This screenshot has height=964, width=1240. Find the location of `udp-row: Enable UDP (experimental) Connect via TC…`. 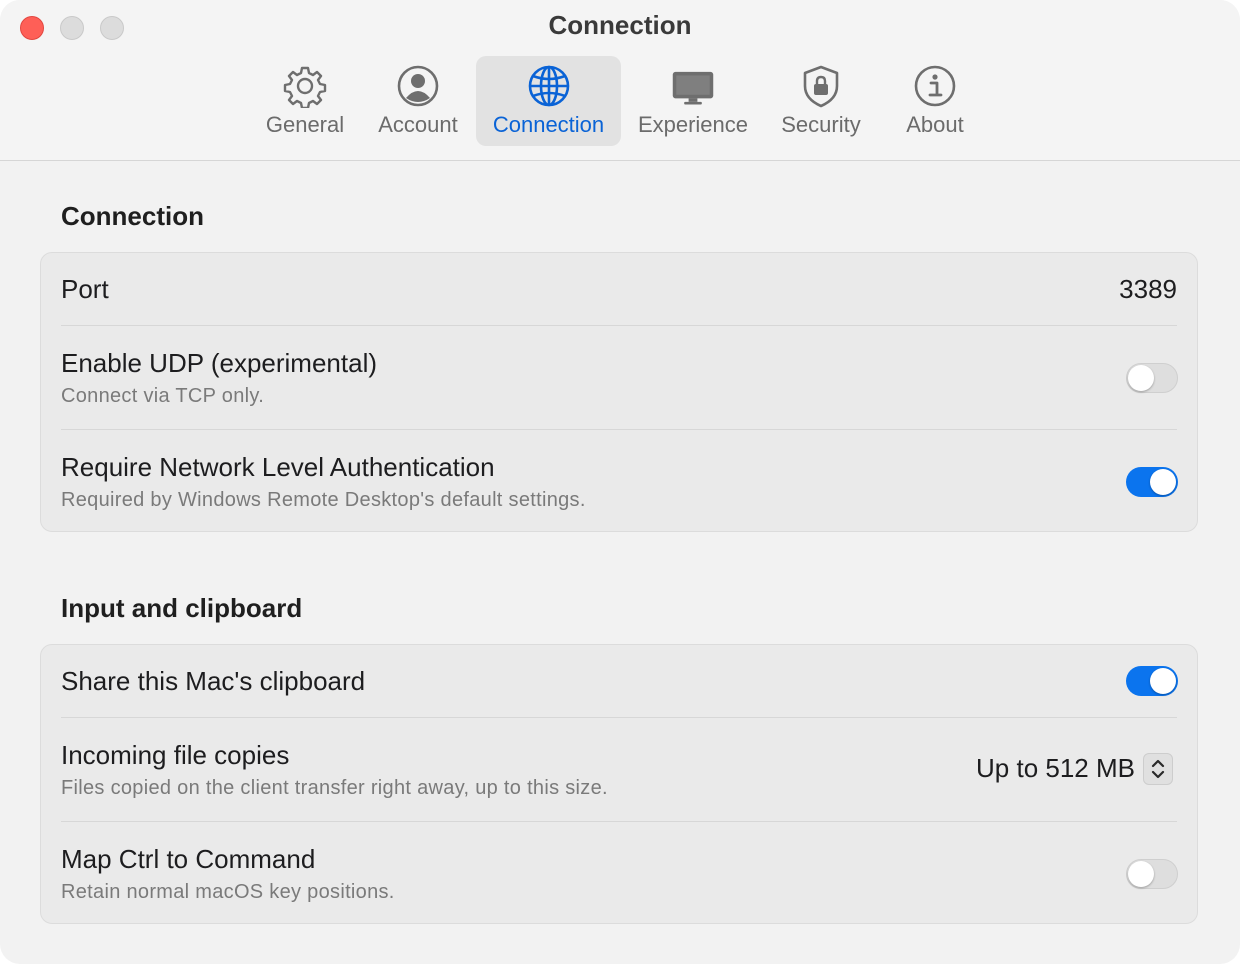

udp-row: Enable UDP (experimental) Connect via TC… is located at coordinates (619, 377).